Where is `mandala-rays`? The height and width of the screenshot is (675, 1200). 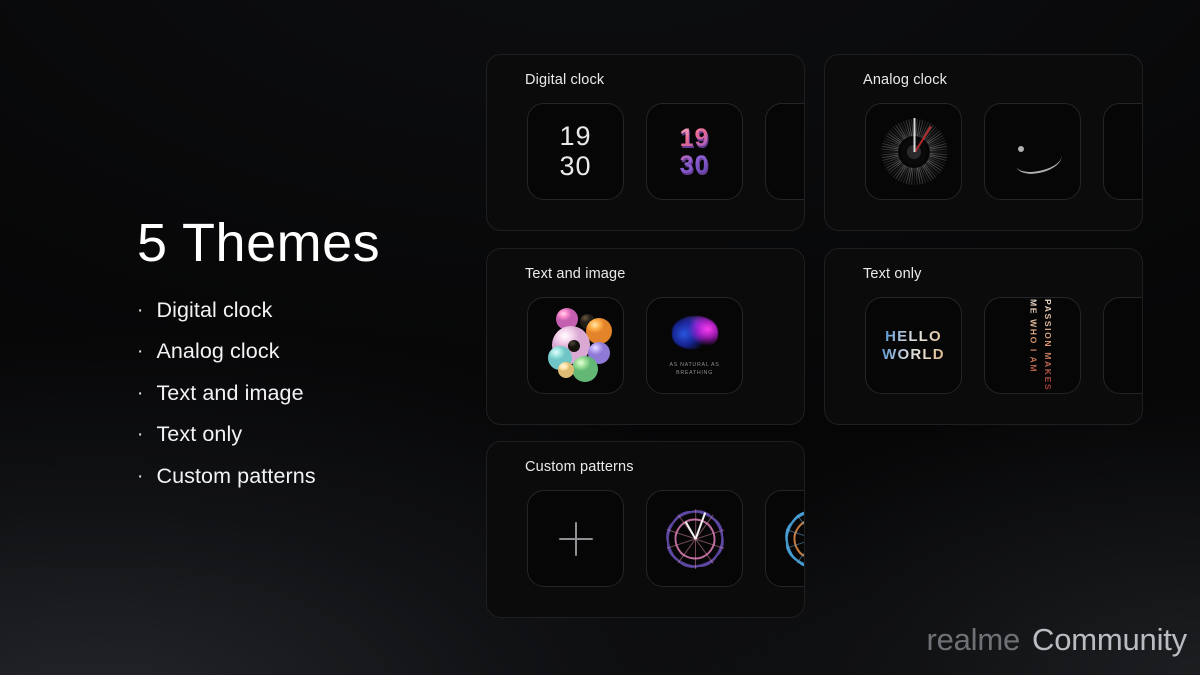
mandala-rays is located at coordinates (788, 539).